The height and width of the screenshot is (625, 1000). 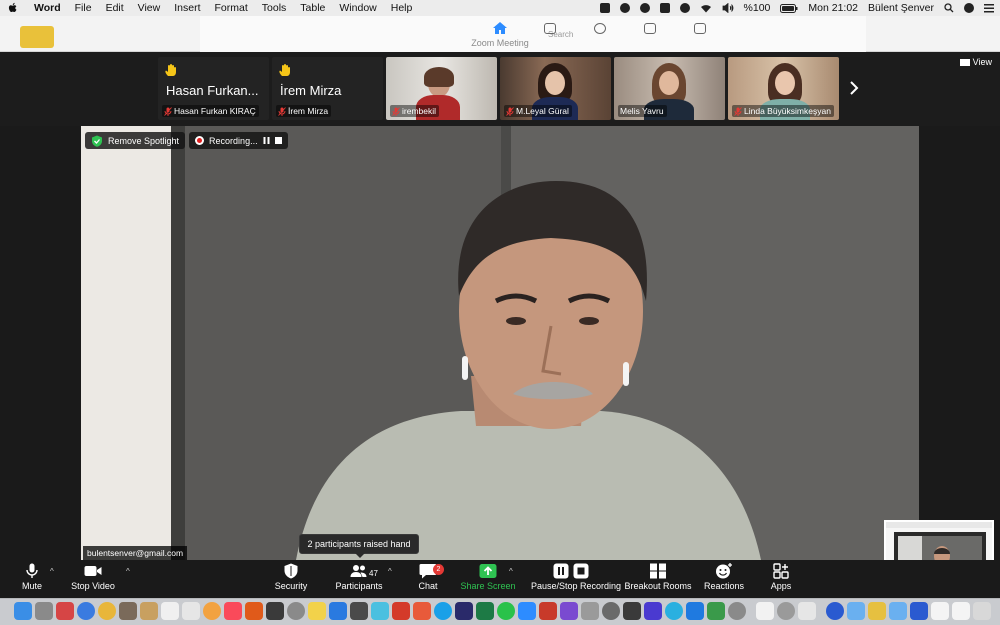 I want to click on finder-icon, so click(x=23, y=611).